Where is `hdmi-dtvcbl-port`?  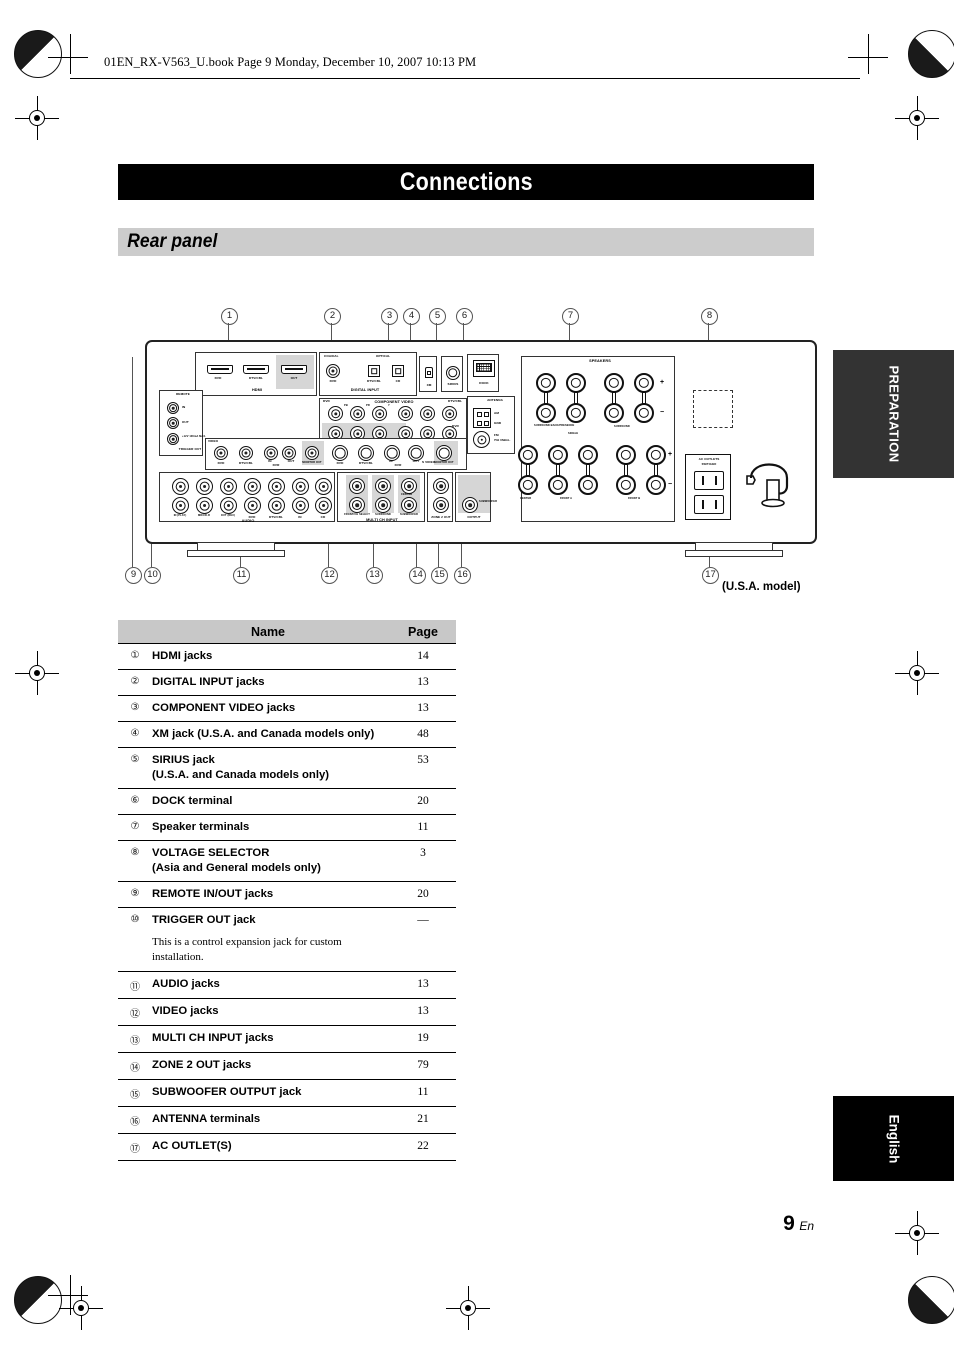 hdmi-dtvcbl-port is located at coordinates (256, 369).